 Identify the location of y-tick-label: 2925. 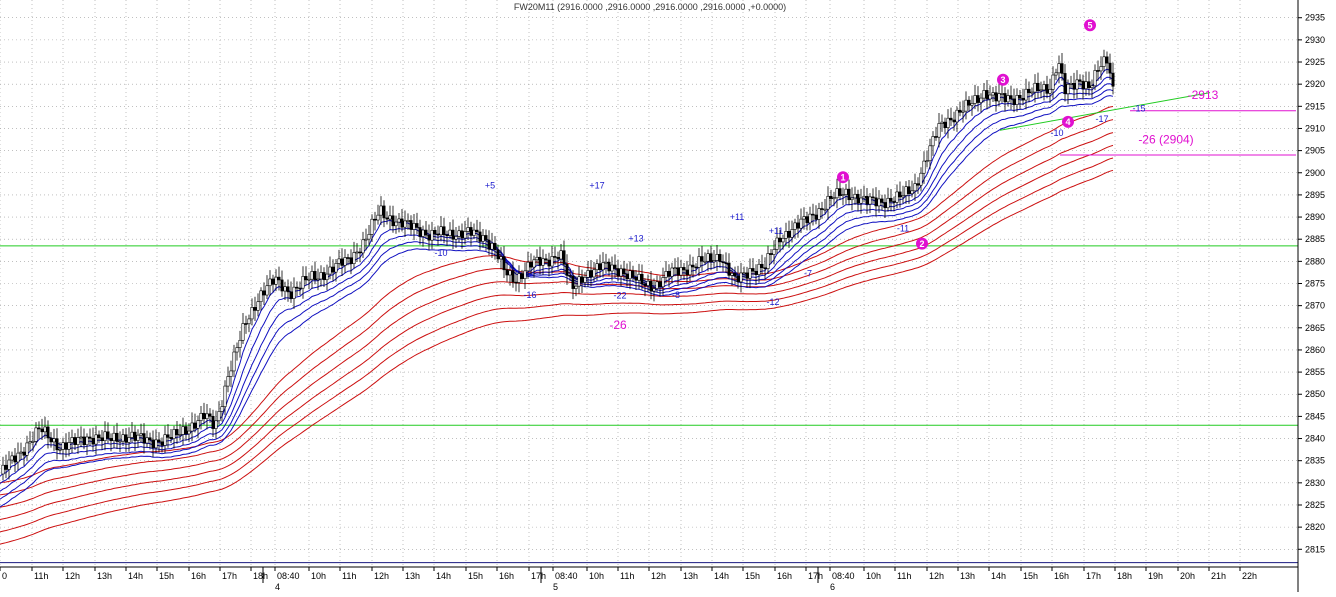
(1315, 62).